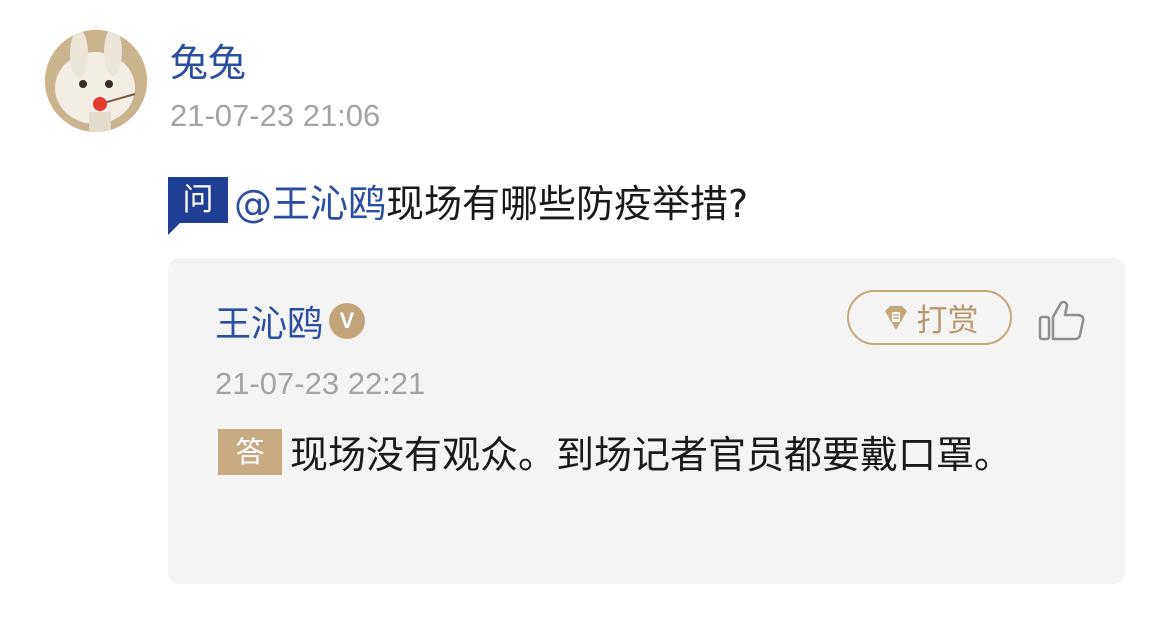 The width and height of the screenshot is (1170, 621). What do you see at coordinates (947, 321) in the screenshot?
I see `tip-label: 打赏` at bounding box center [947, 321].